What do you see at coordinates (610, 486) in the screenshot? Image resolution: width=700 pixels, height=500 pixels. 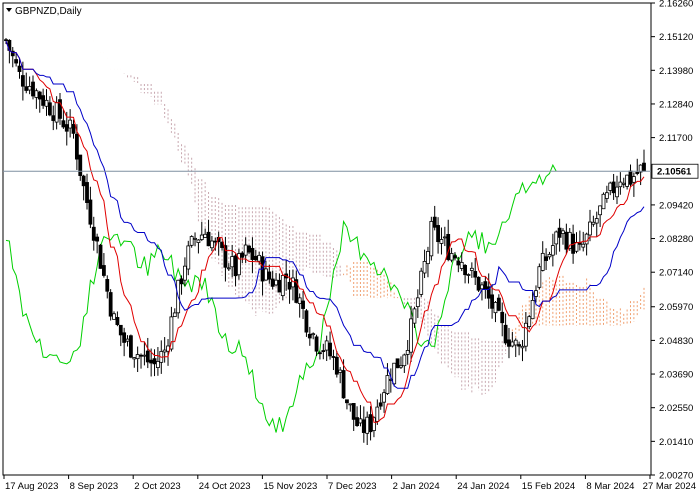 I see `x-tick-label: 8 Mar 2024` at bounding box center [610, 486].